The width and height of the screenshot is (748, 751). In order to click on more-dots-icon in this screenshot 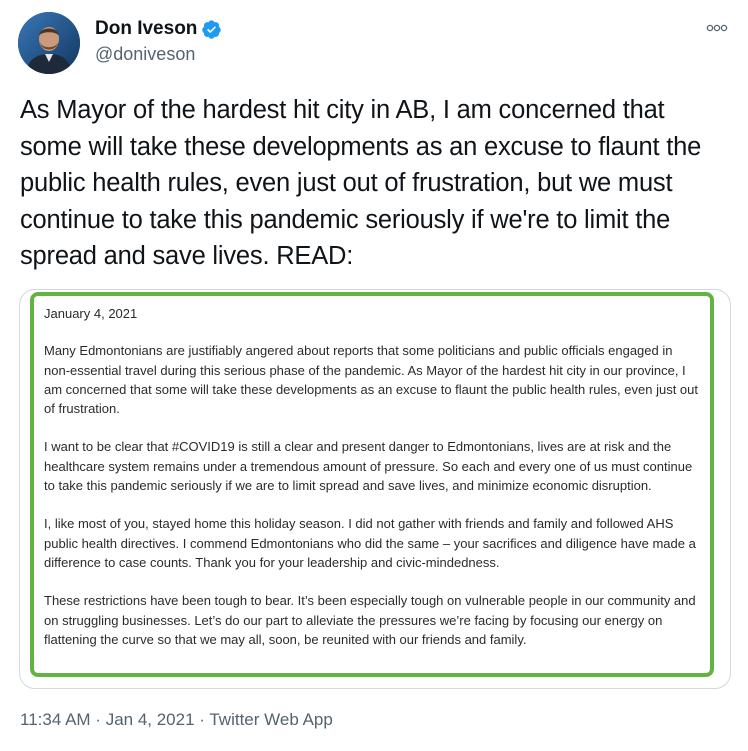, I will do `click(717, 28)`.